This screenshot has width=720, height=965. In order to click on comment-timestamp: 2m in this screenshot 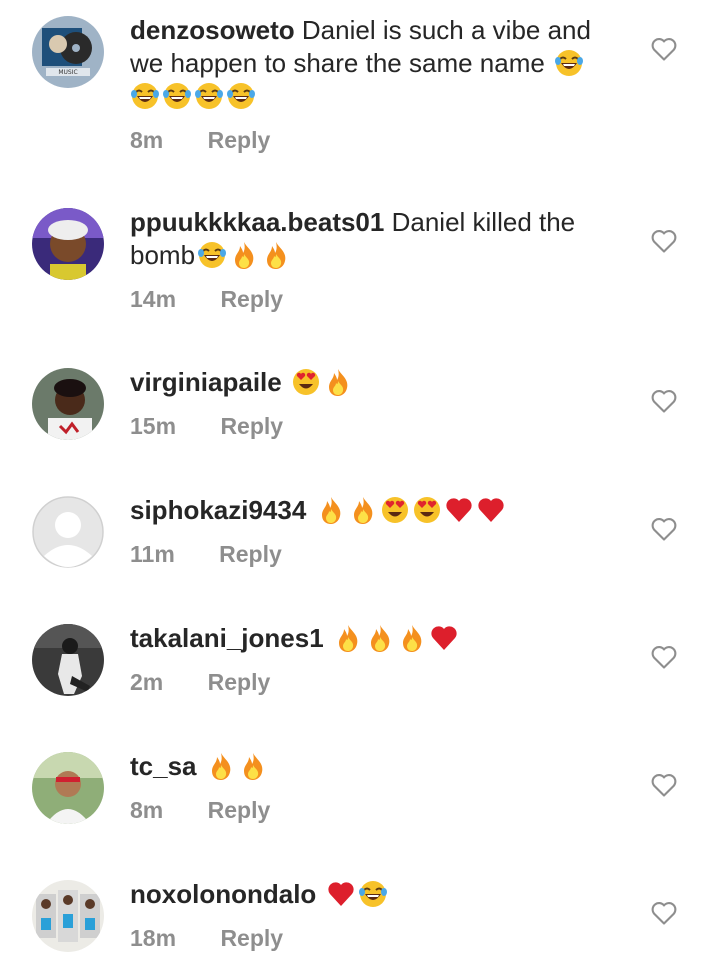, I will do `click(147, 682)`.